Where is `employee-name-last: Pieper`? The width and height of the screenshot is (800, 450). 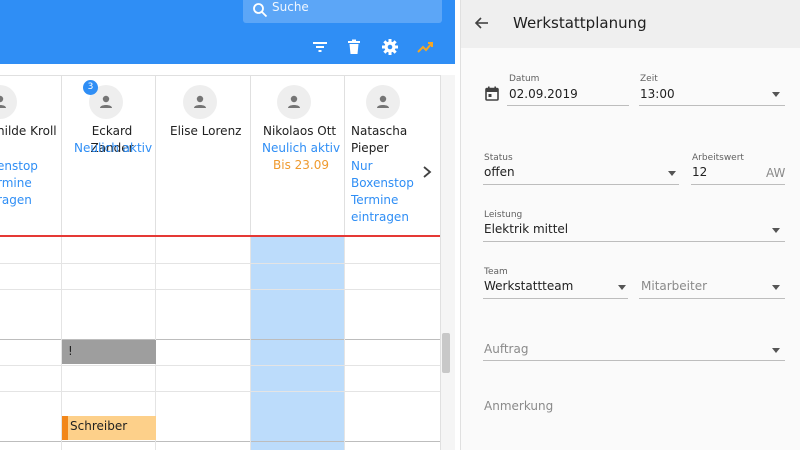 employee-name-last: Pieper is located at coordinates (370, 148).